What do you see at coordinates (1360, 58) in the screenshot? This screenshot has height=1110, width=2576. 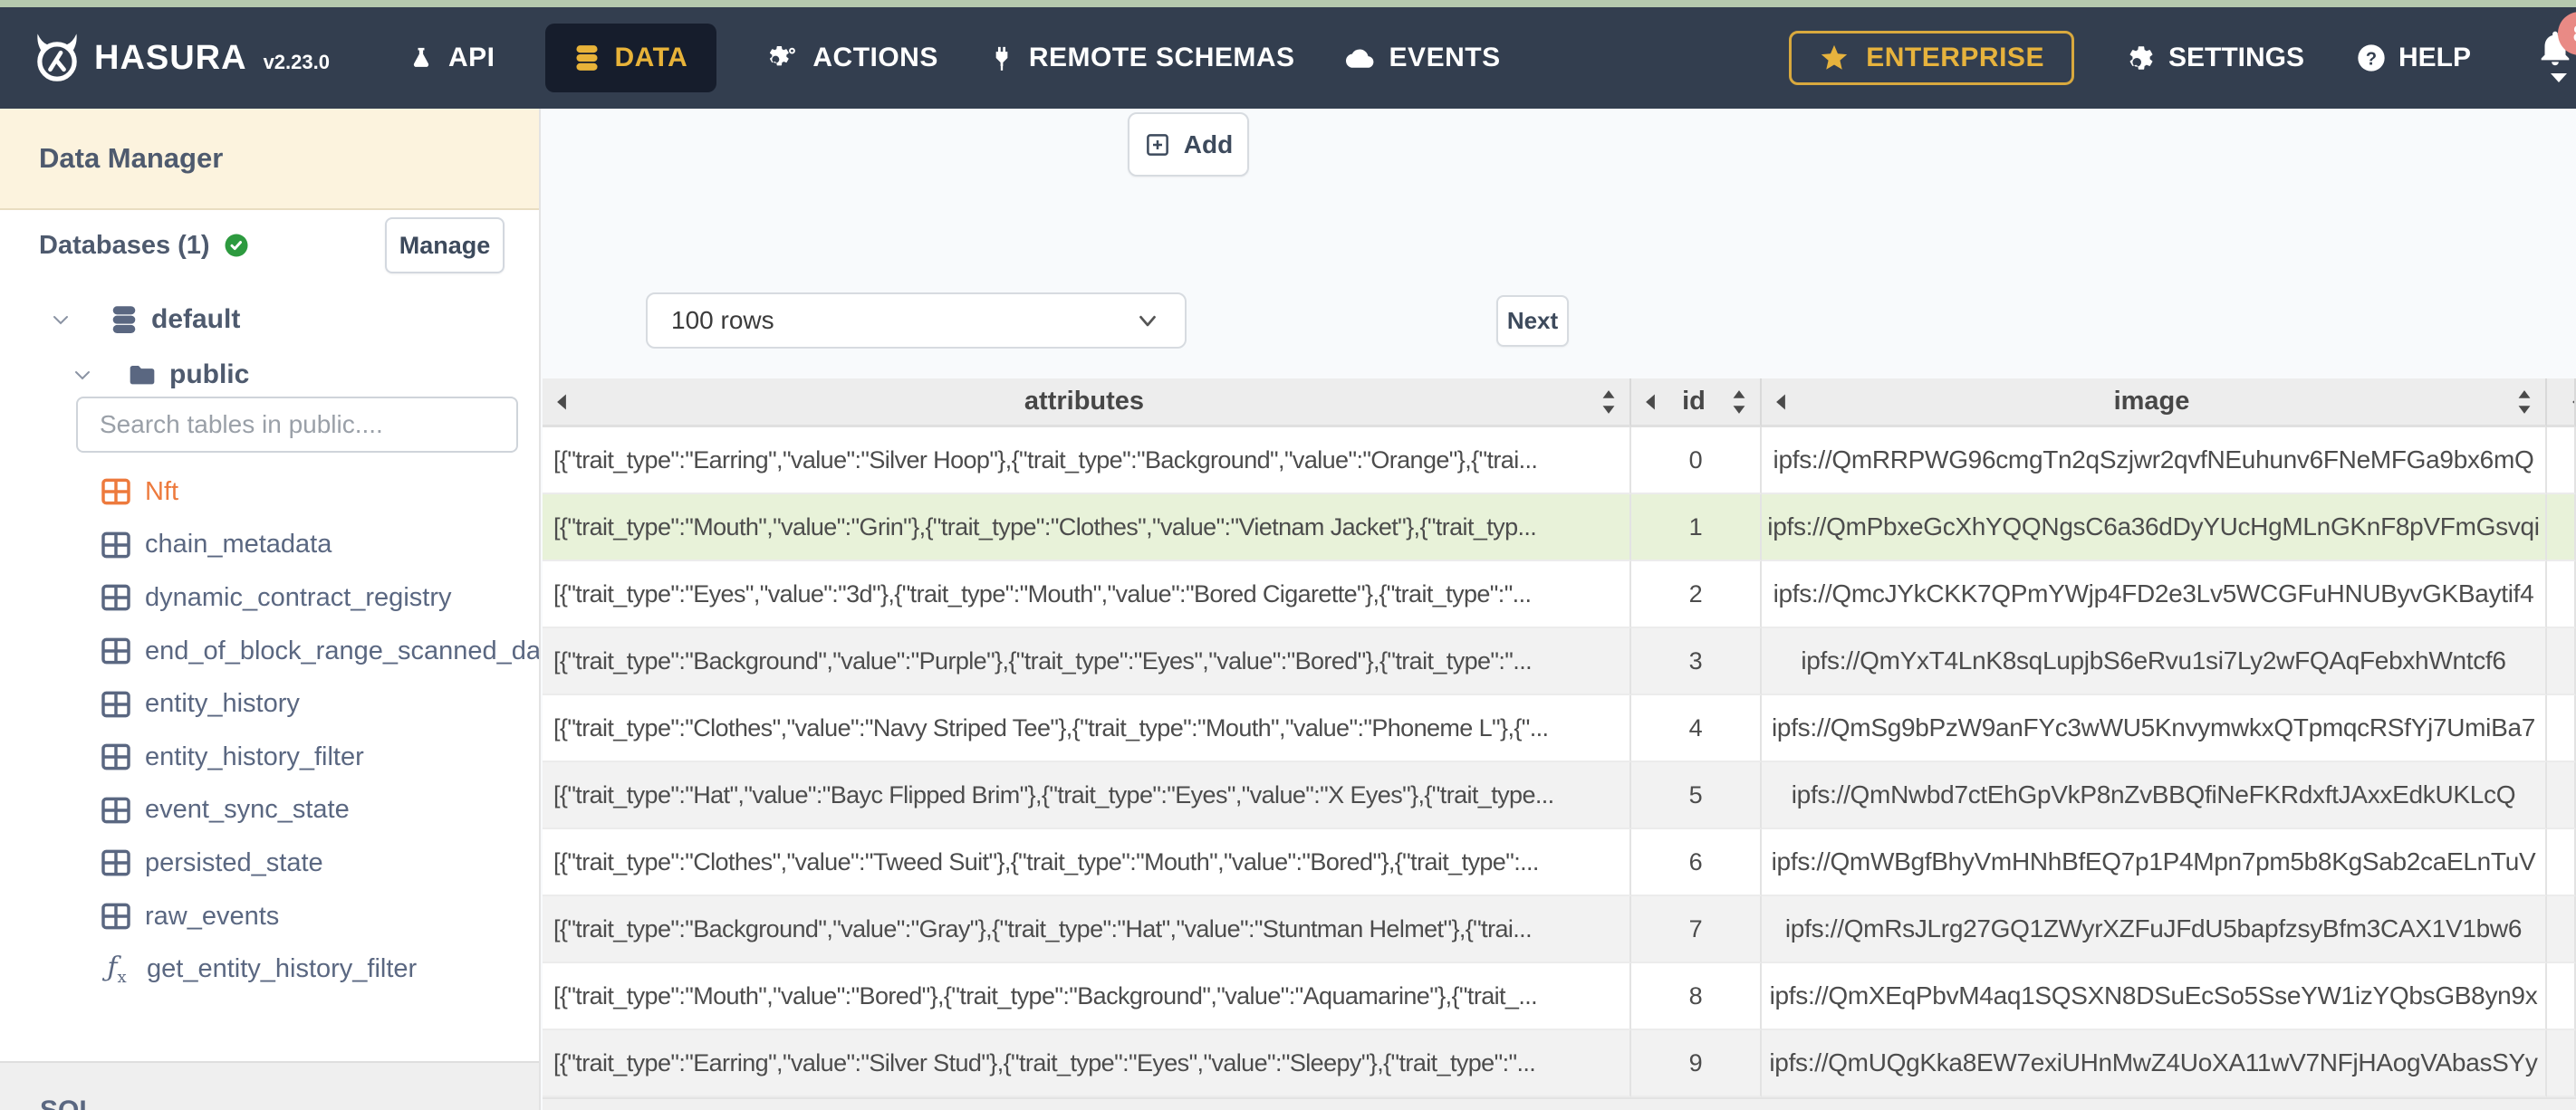 I see `cloud-icon` at bounding box center [1360, 58].